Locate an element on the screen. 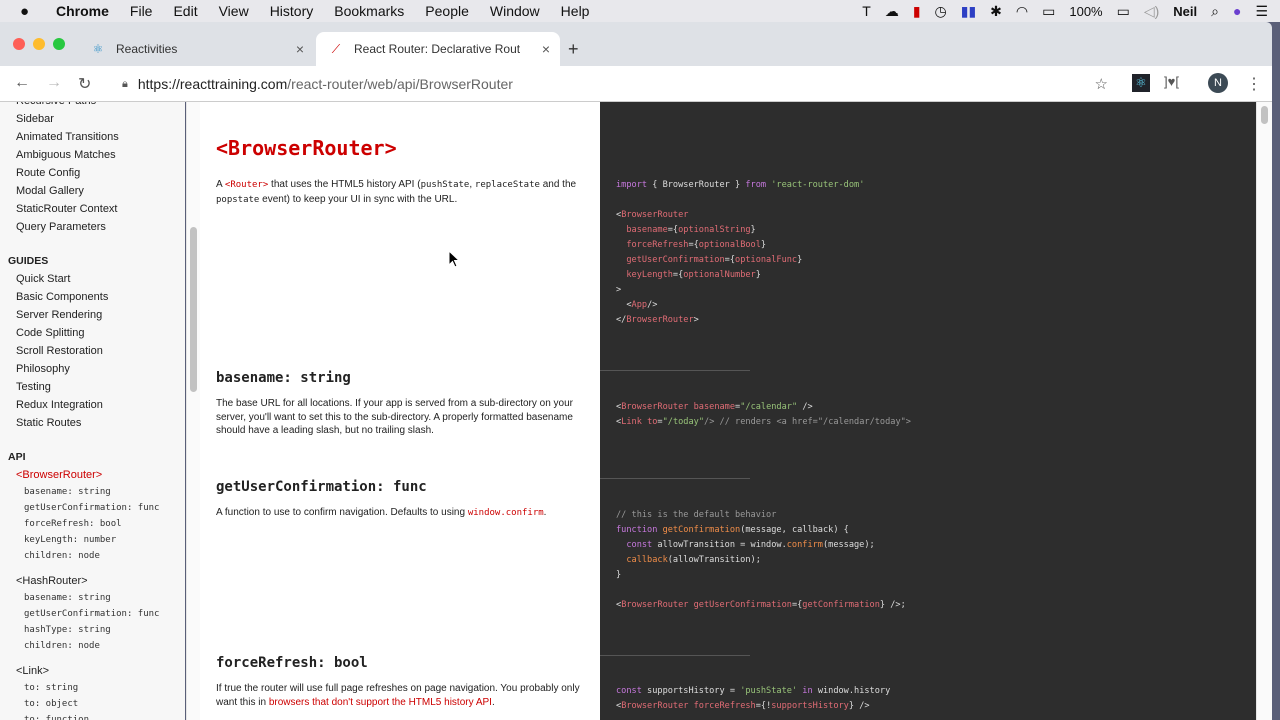 This screenshot has height=720, width=1280. new-tab-button: + is located at coordinates (573, 49).